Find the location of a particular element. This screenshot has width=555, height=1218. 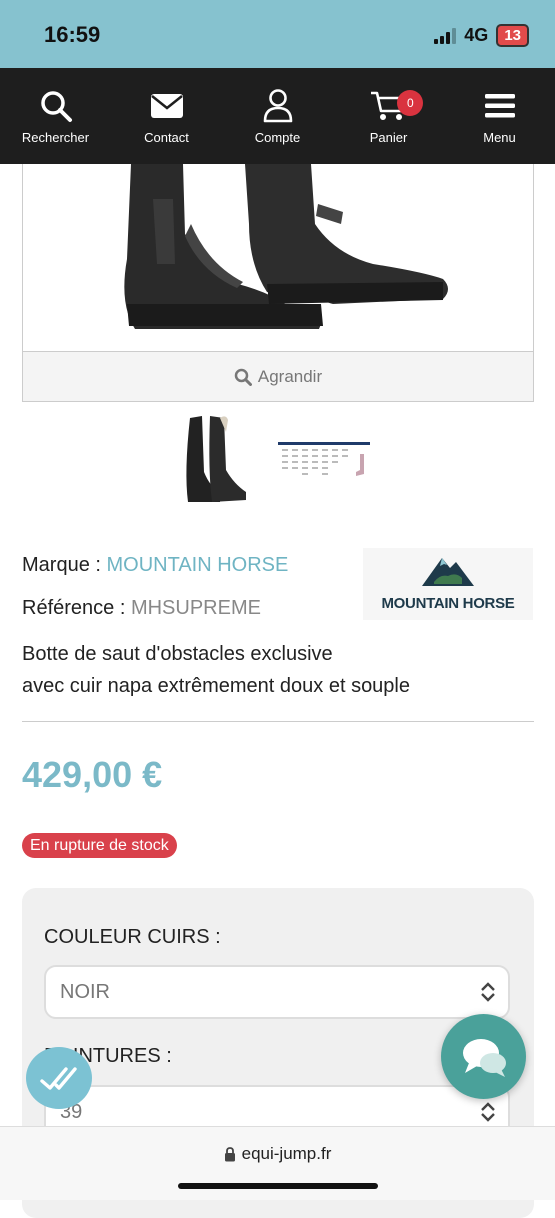

brand-logo: MOUNTAIN HORSE is located at coordinates (448, 584).